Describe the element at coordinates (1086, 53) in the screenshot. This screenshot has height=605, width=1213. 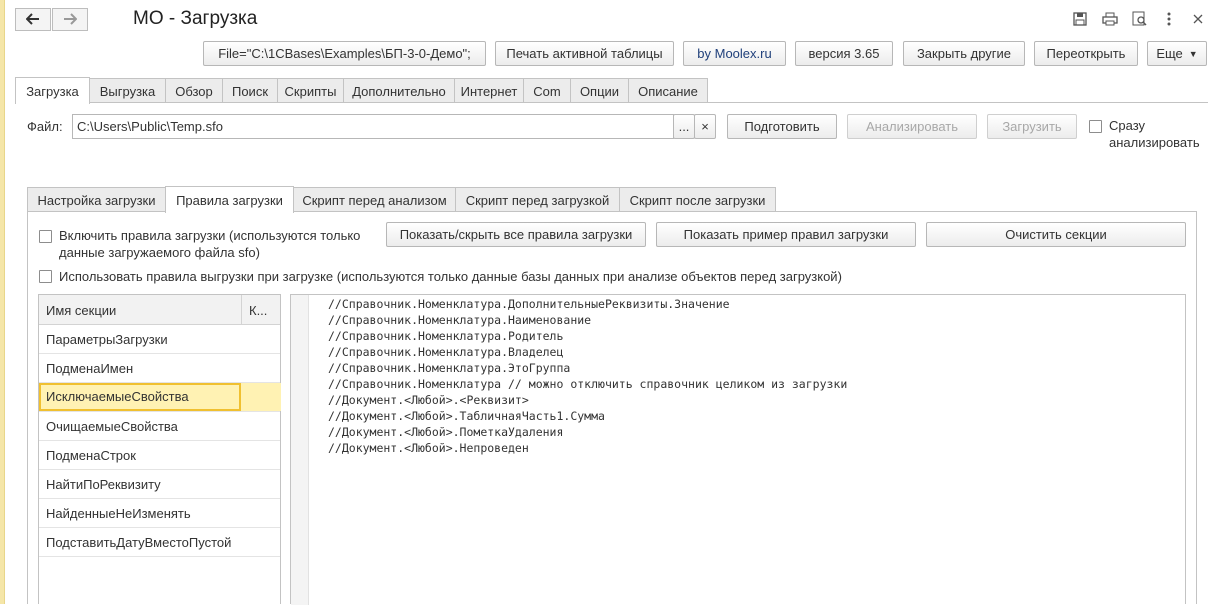
I see `reopen-button: Переоткрыть` at that location.